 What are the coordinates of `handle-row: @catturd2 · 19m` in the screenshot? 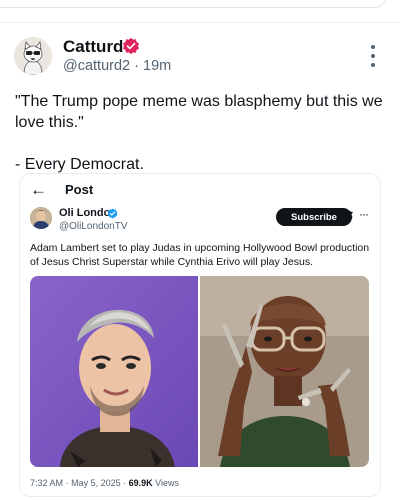 It's located at (117, 66).